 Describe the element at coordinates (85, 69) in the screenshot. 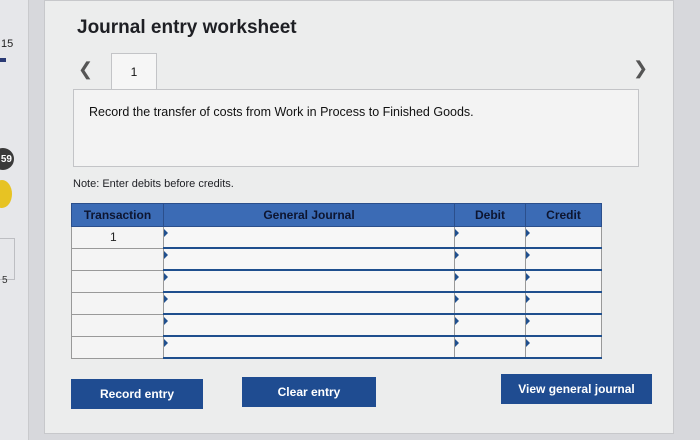

I see `chevron-left-icon: ❮` at that location.